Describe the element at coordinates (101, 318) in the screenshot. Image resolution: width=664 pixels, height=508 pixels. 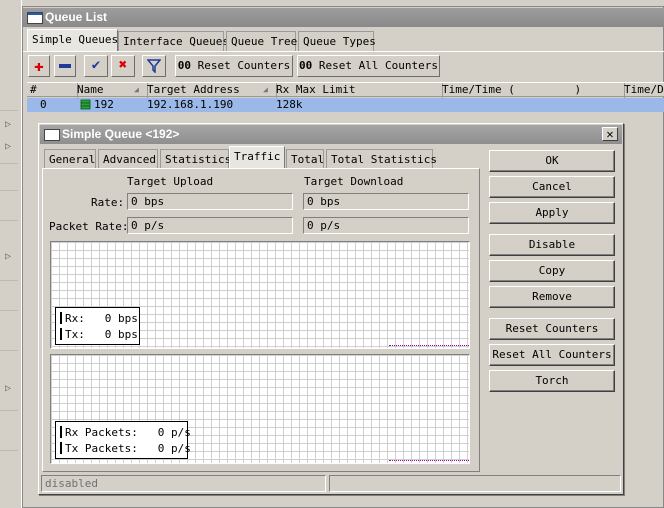
I see `legend-rx-text: Rx: 0 bps` at that location.